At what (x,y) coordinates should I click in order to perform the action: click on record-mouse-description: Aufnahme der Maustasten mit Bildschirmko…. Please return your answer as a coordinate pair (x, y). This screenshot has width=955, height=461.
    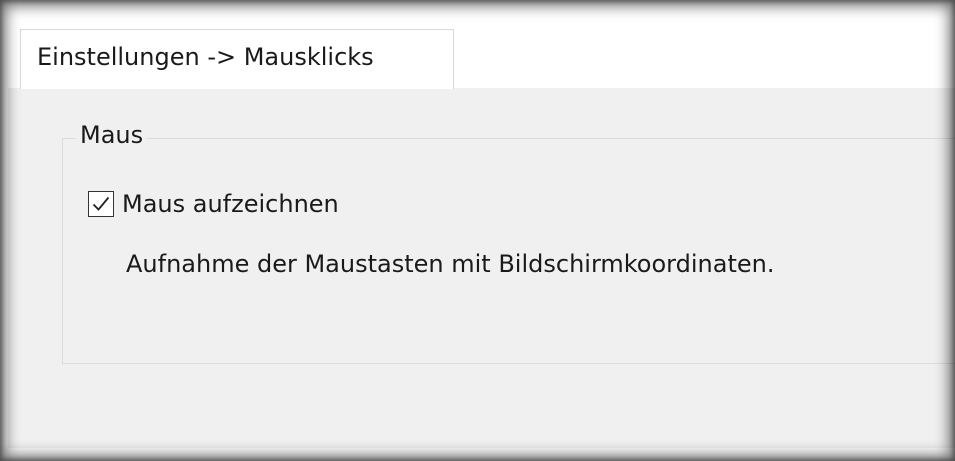
    Looking at the image, I should click on (450, 264).